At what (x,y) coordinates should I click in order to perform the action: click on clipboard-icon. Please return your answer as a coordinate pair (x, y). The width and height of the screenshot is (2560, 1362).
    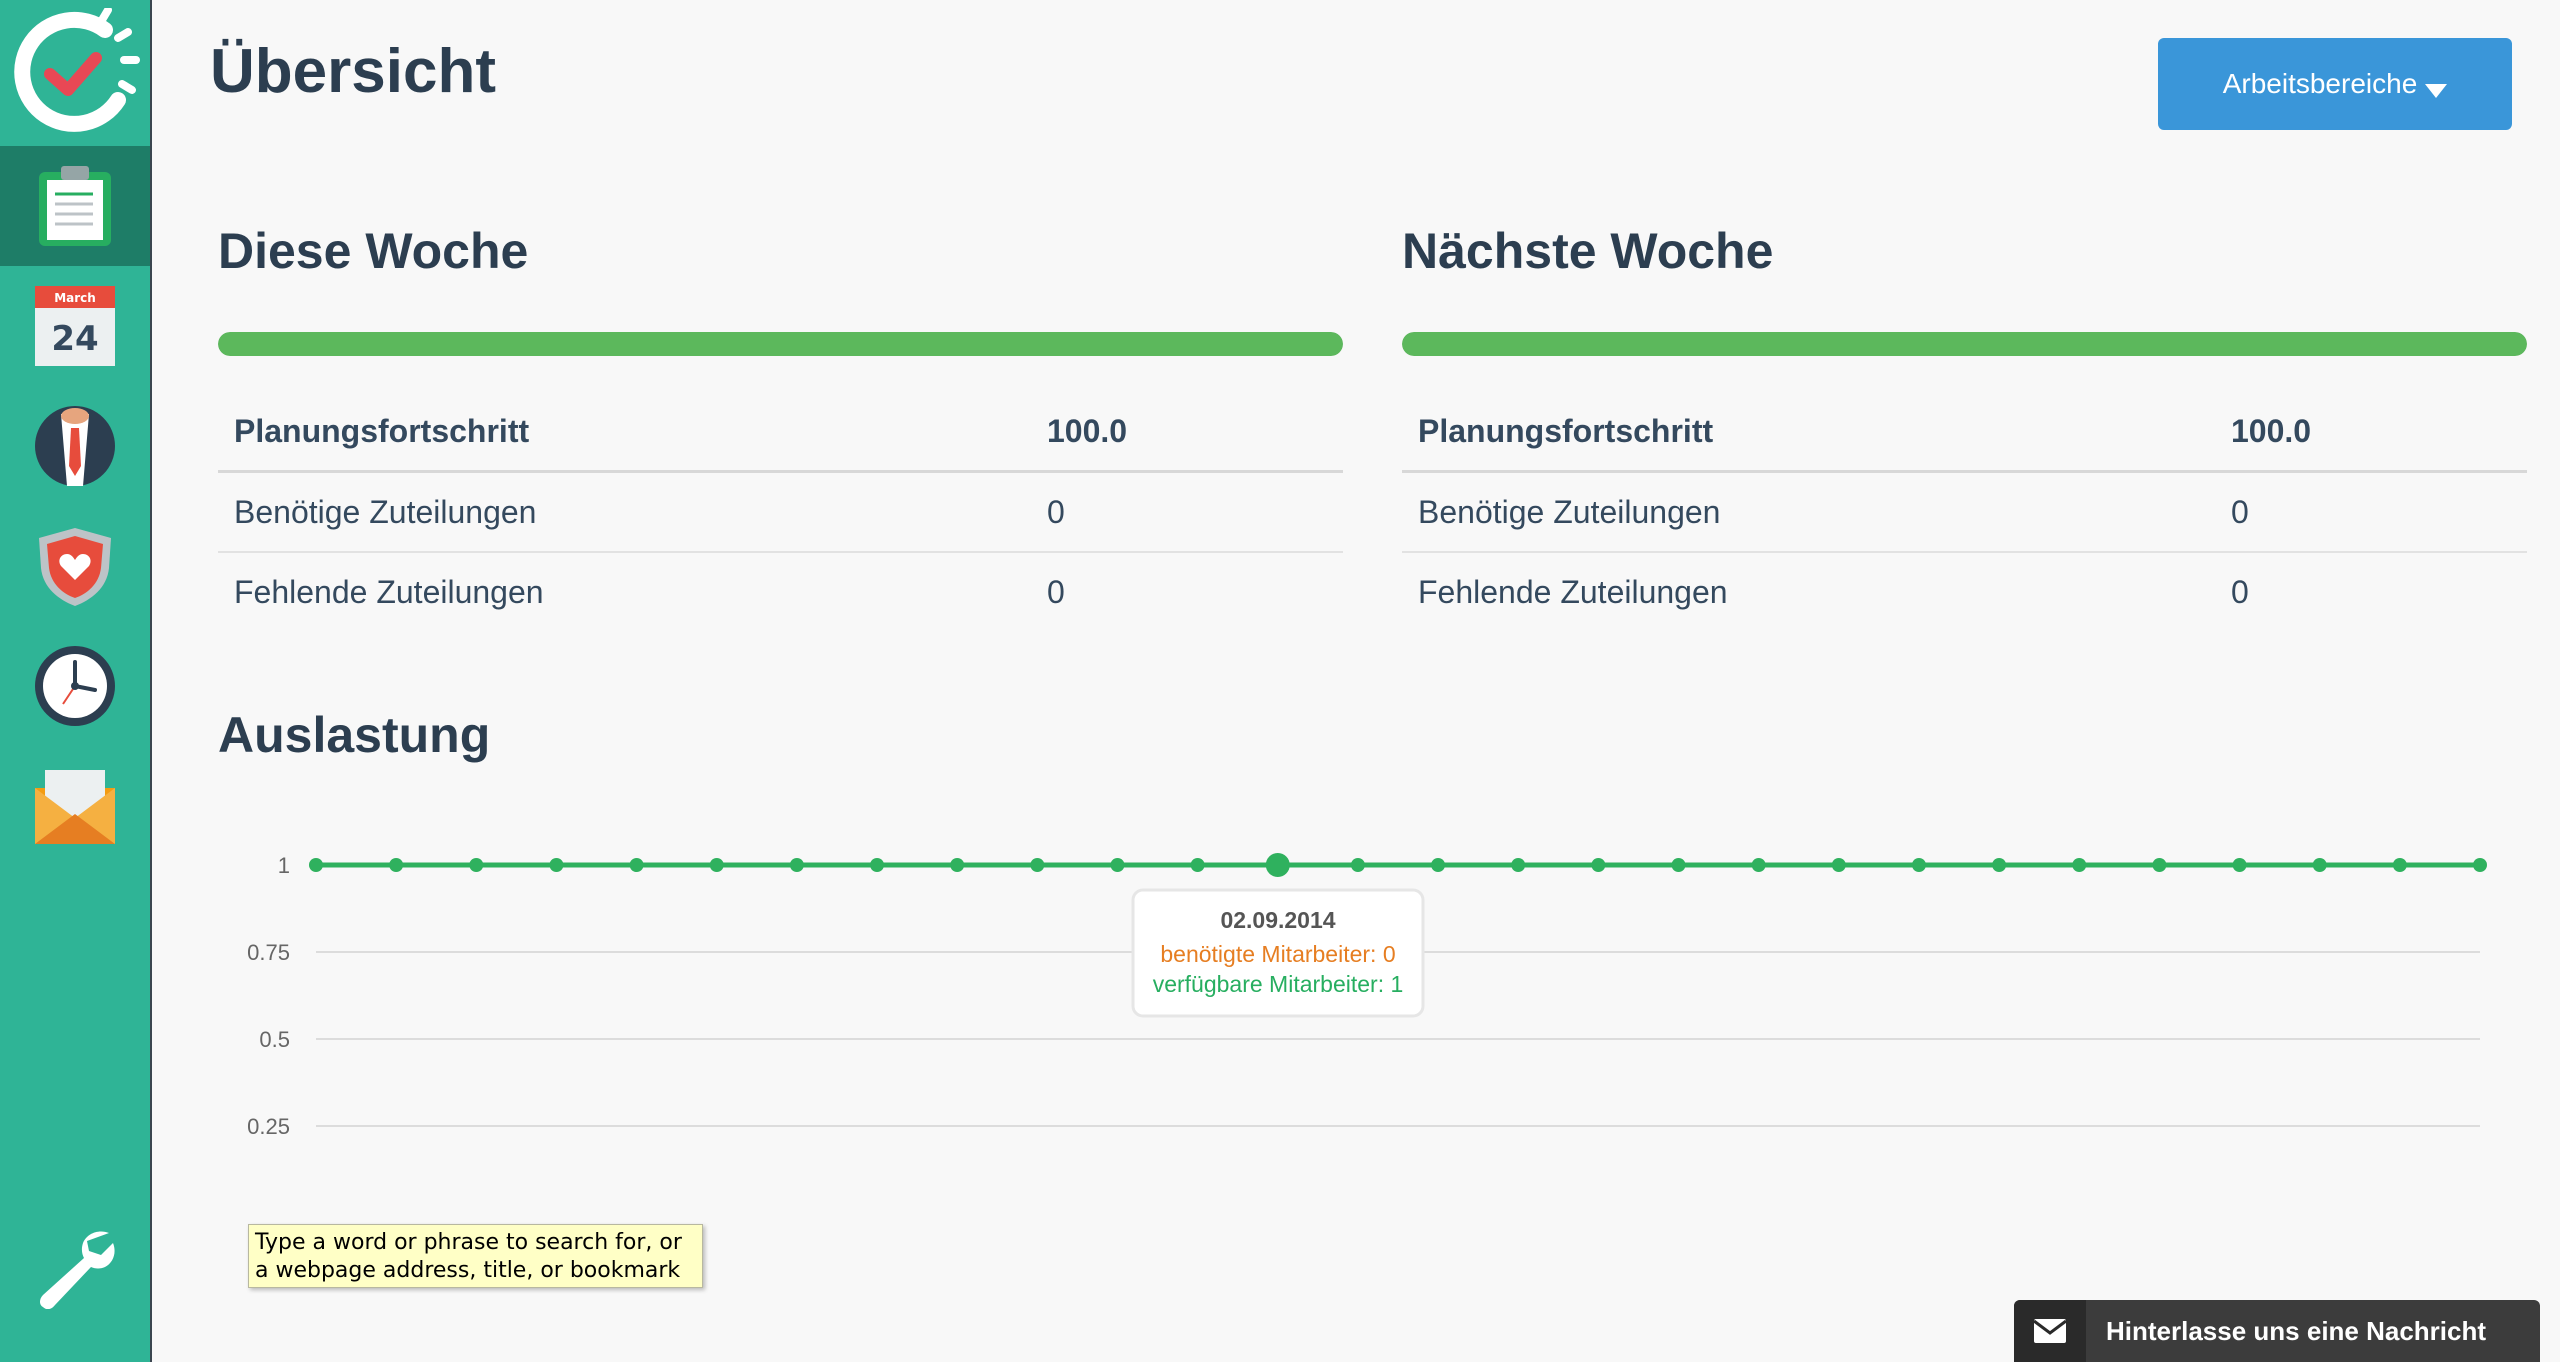
    Looking at the image, I should click on (75, 206).